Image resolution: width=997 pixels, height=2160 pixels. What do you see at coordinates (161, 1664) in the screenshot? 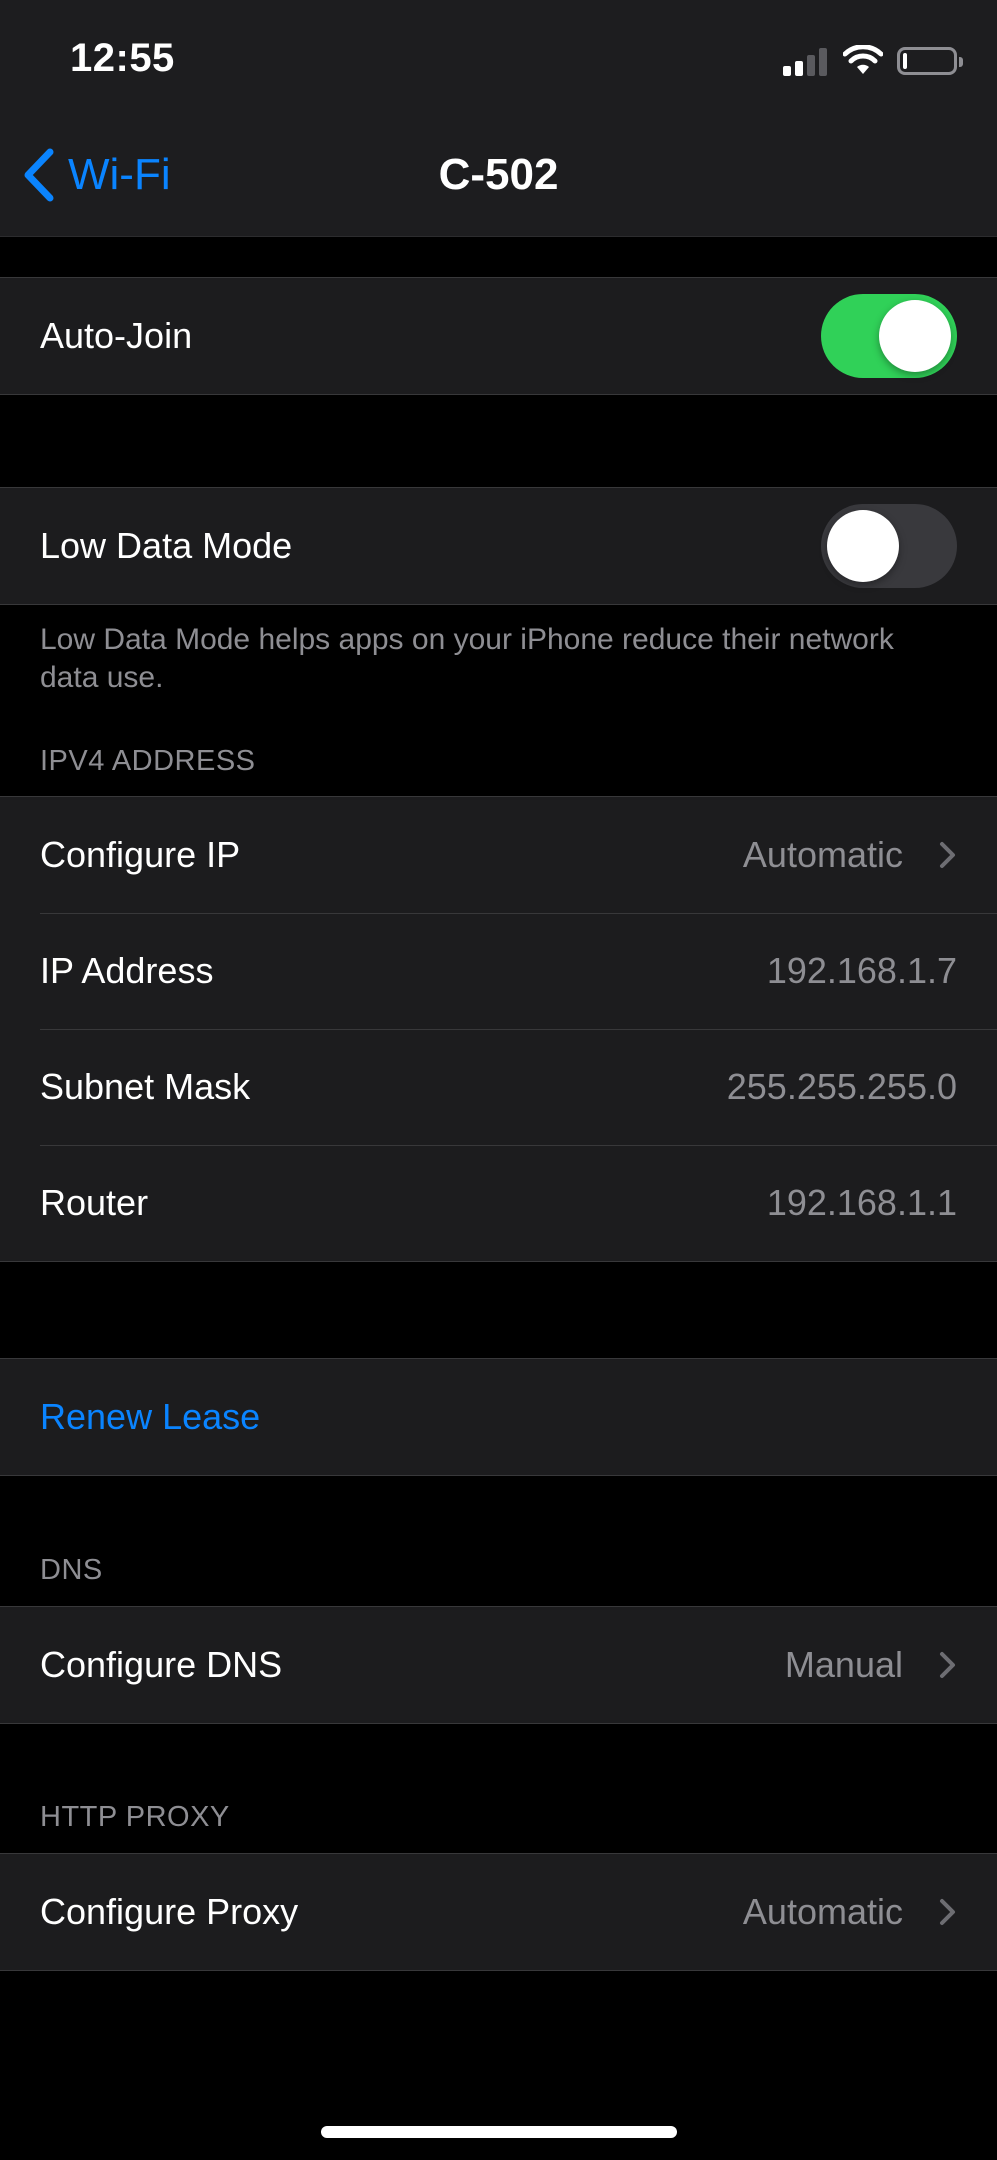
I see `configure-dns-label: Configure DNS` at bounding box center [161, 1664].